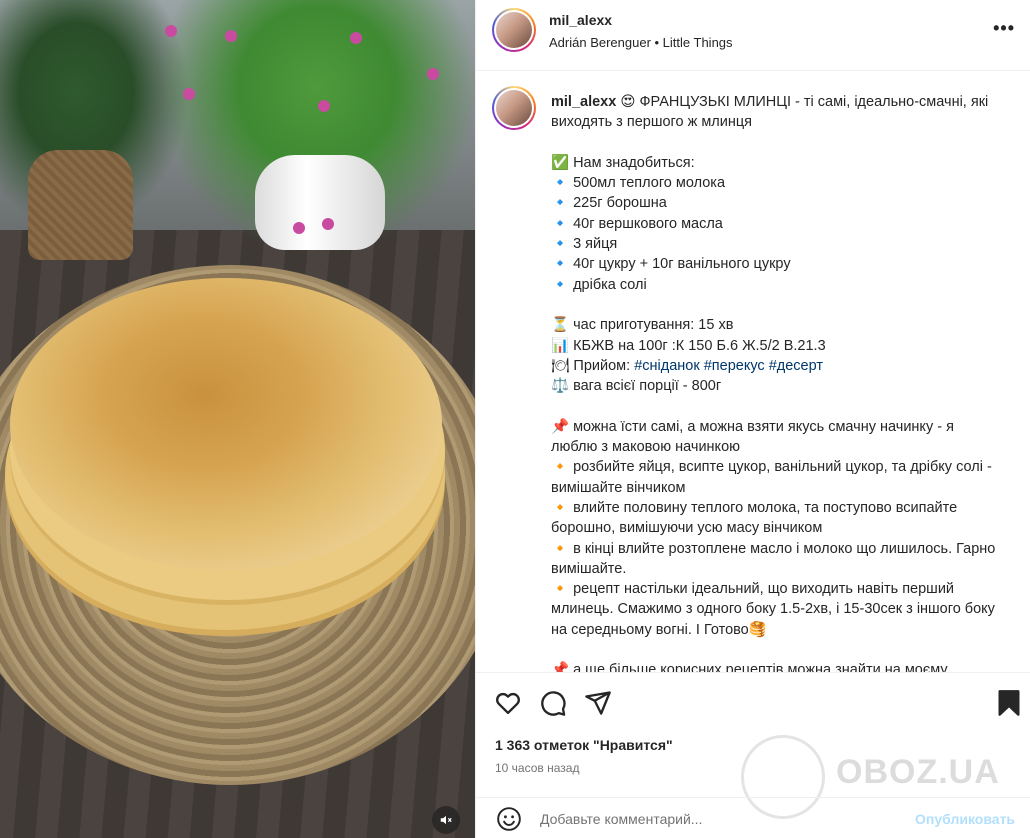 Image resolution: width=1030 pixels, height=838 pixels. Describe the element at coordinates (320, 202) in the screenshot. I see `white-vase` at that location.